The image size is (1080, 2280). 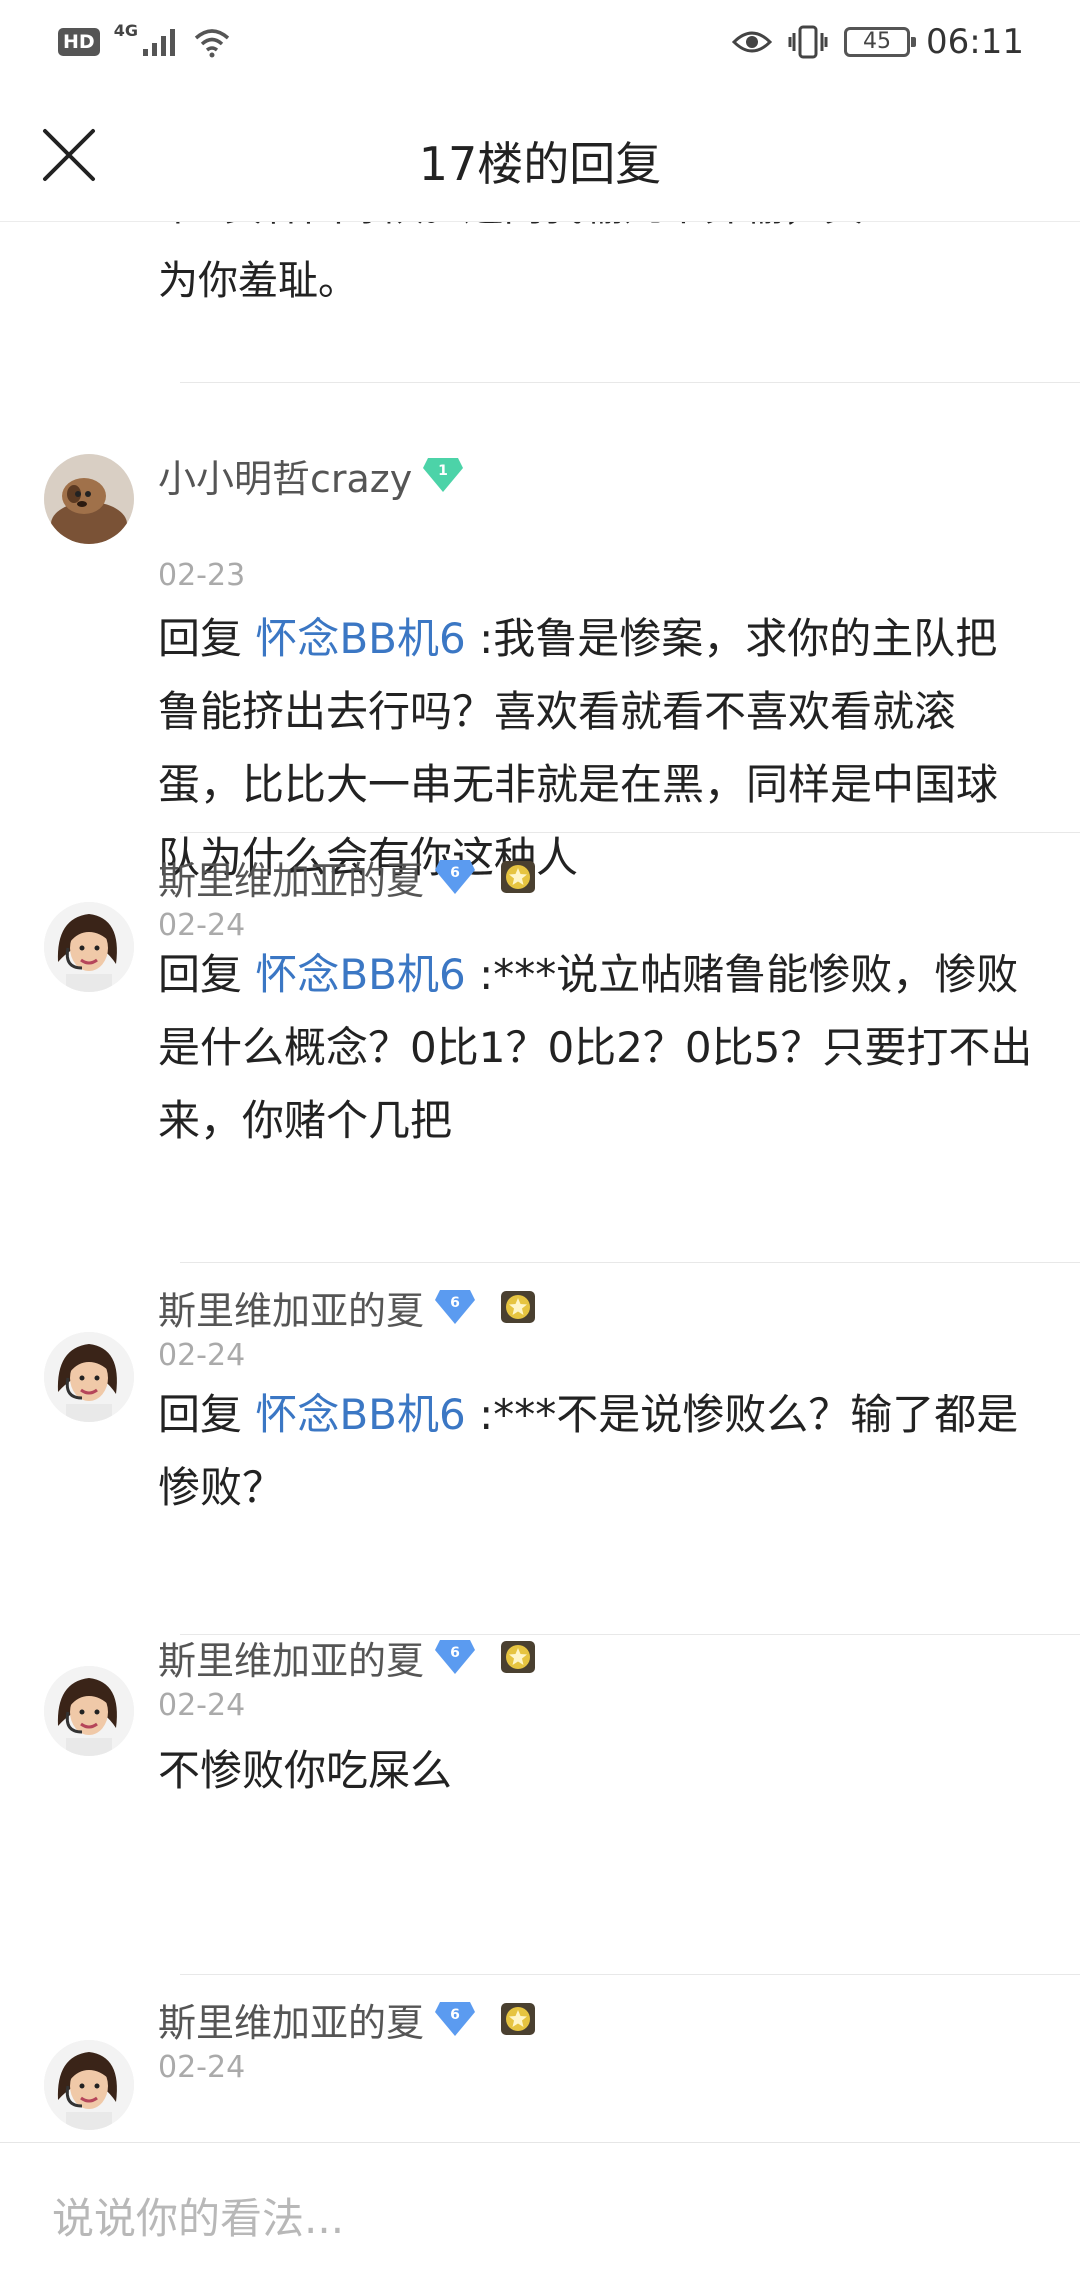 I want to click on status-right: 45 06:11, so click(x=878, y=42).